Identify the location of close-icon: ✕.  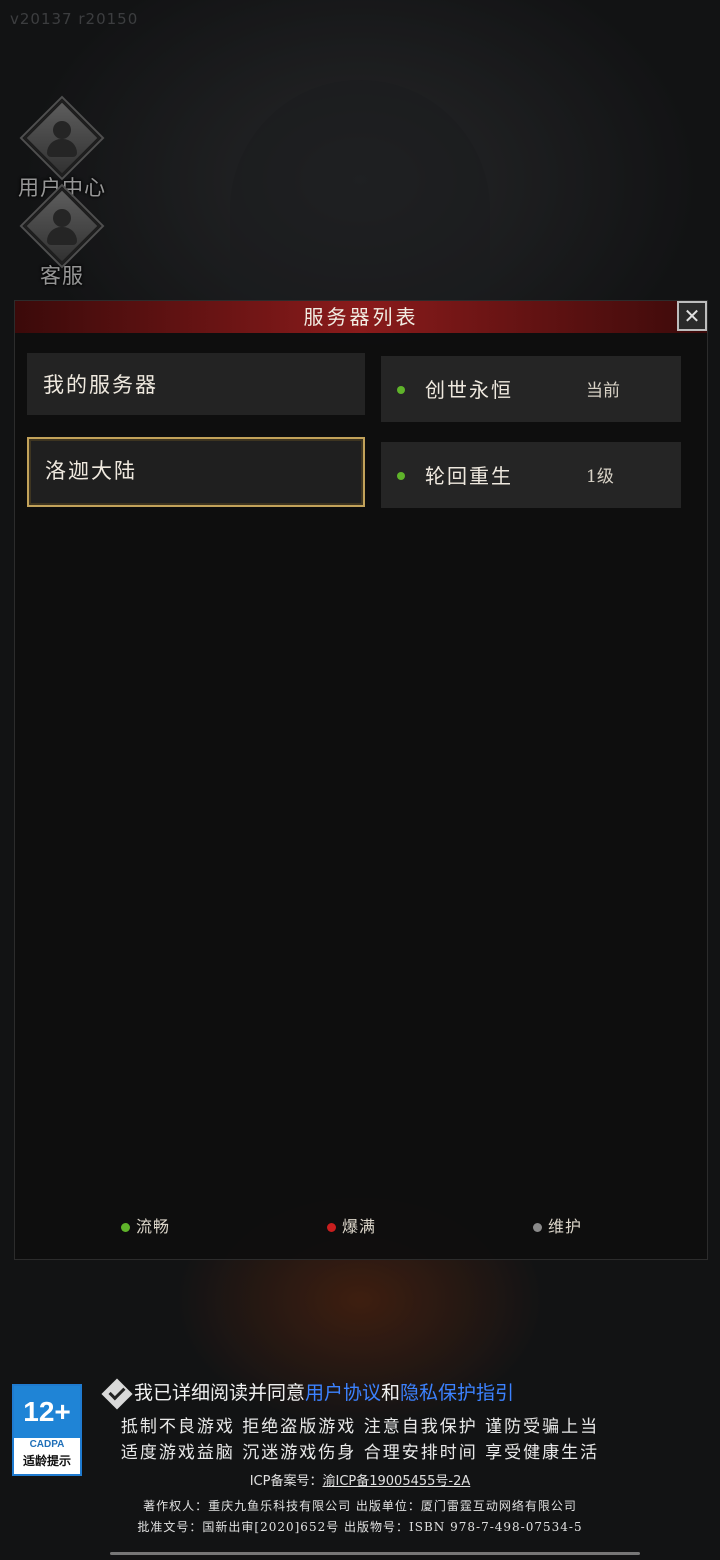
(692, 316).